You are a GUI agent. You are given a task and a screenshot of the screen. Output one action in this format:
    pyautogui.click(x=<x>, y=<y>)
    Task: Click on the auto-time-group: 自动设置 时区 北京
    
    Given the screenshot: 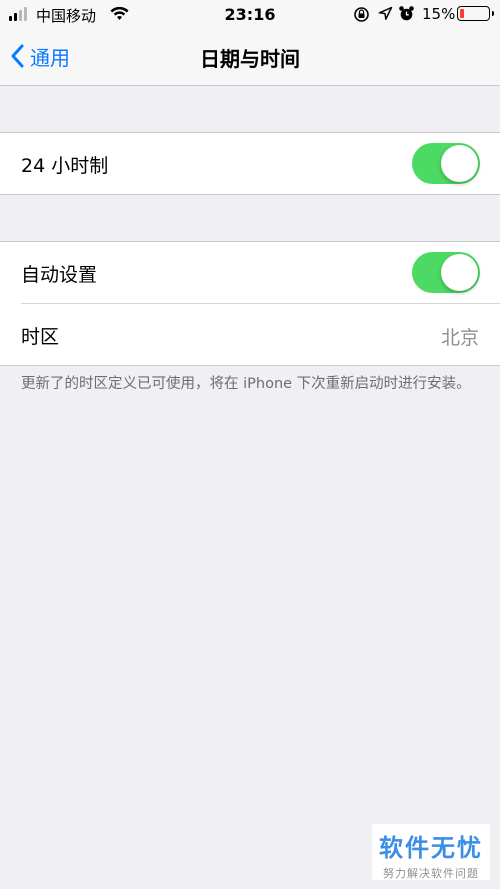 What is the action you would take?
    pyautogui.click(x=250, y=303)
    